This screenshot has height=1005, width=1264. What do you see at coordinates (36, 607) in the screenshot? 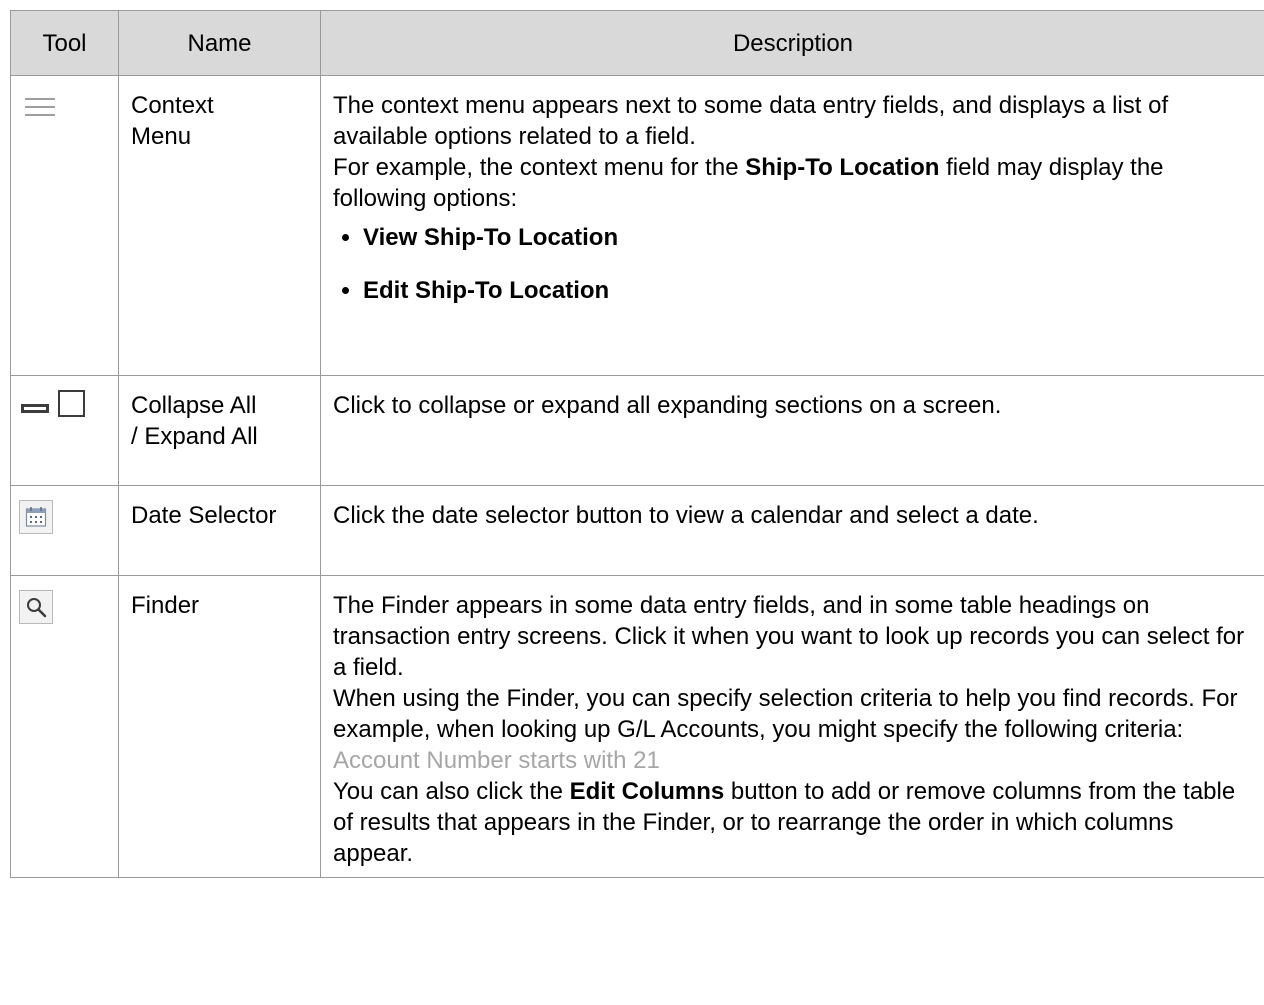
I see `magnifier-icon` at bounding box center [36, 607].